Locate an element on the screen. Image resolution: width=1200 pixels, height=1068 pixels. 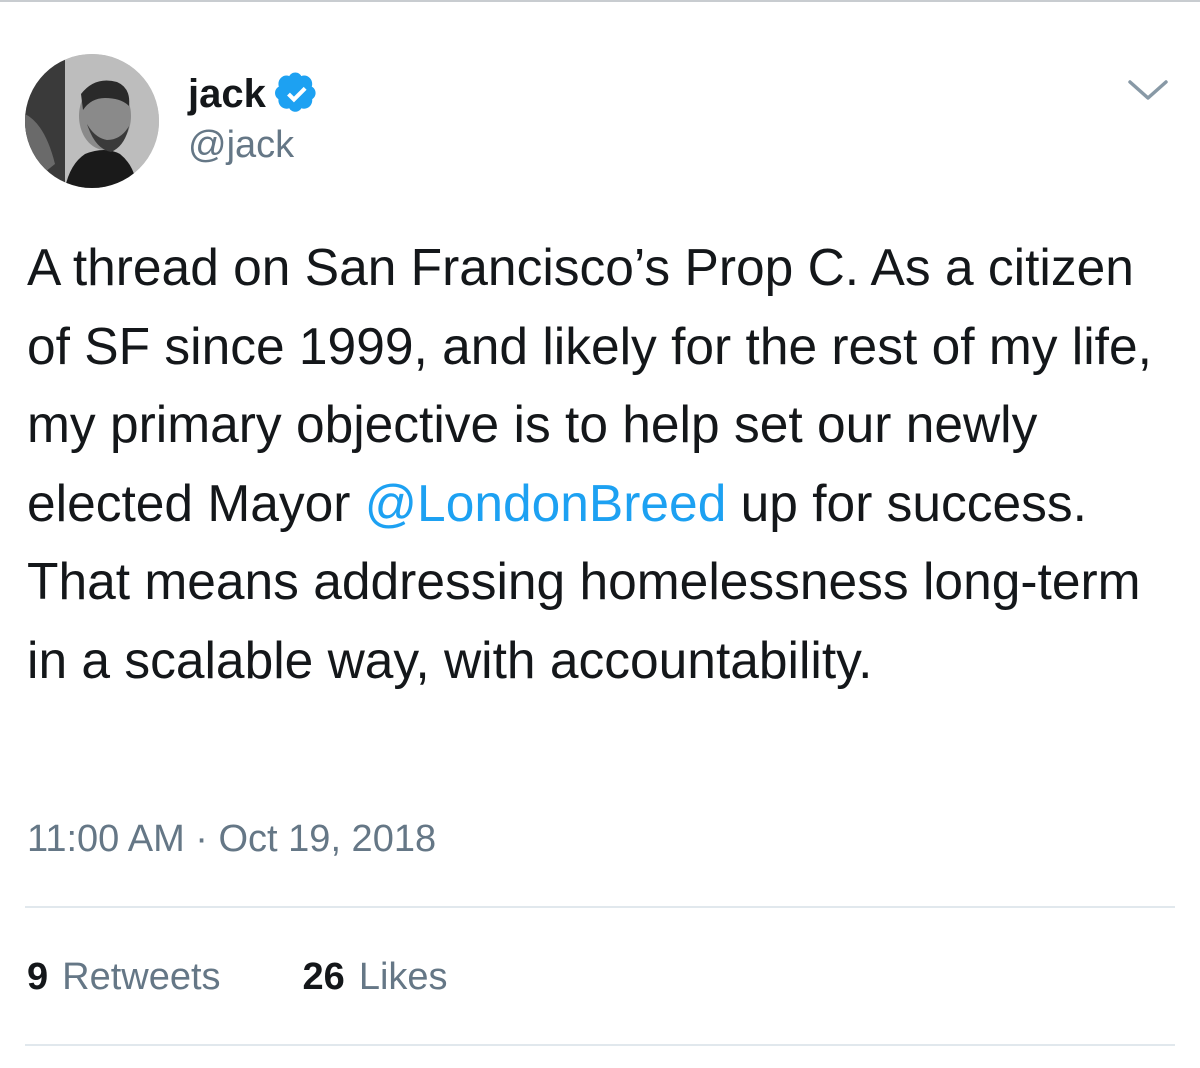
mention-link: @LondonBreed is located at coordinates (546, 503).